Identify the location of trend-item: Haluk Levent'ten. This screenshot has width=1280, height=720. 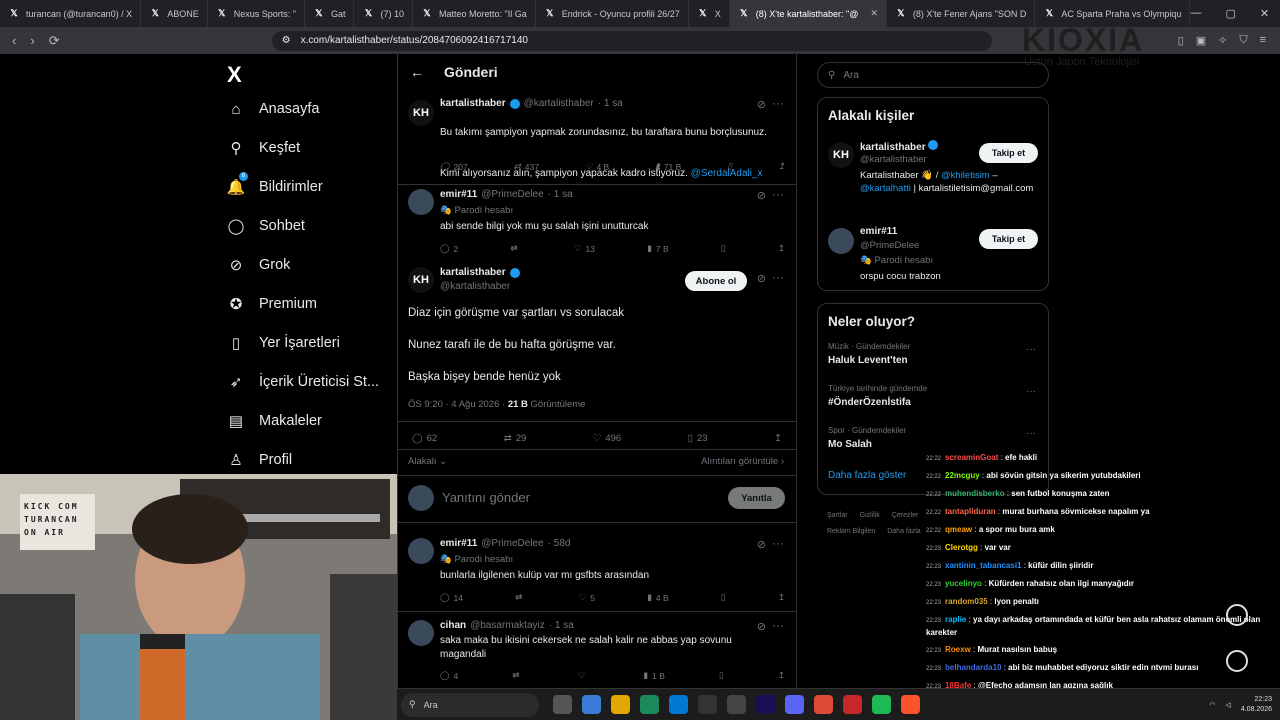
(868, 360).